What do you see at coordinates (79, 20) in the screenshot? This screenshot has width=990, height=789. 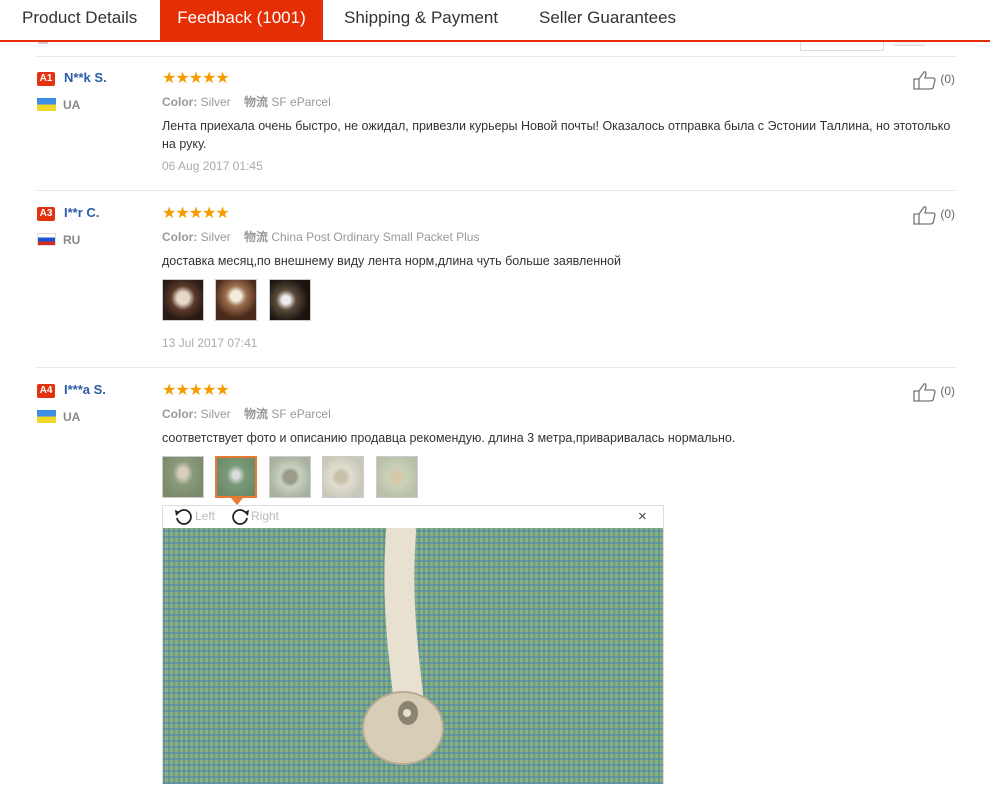 I see `tab-product-details: Product Details` at bounding box center [79, 20].